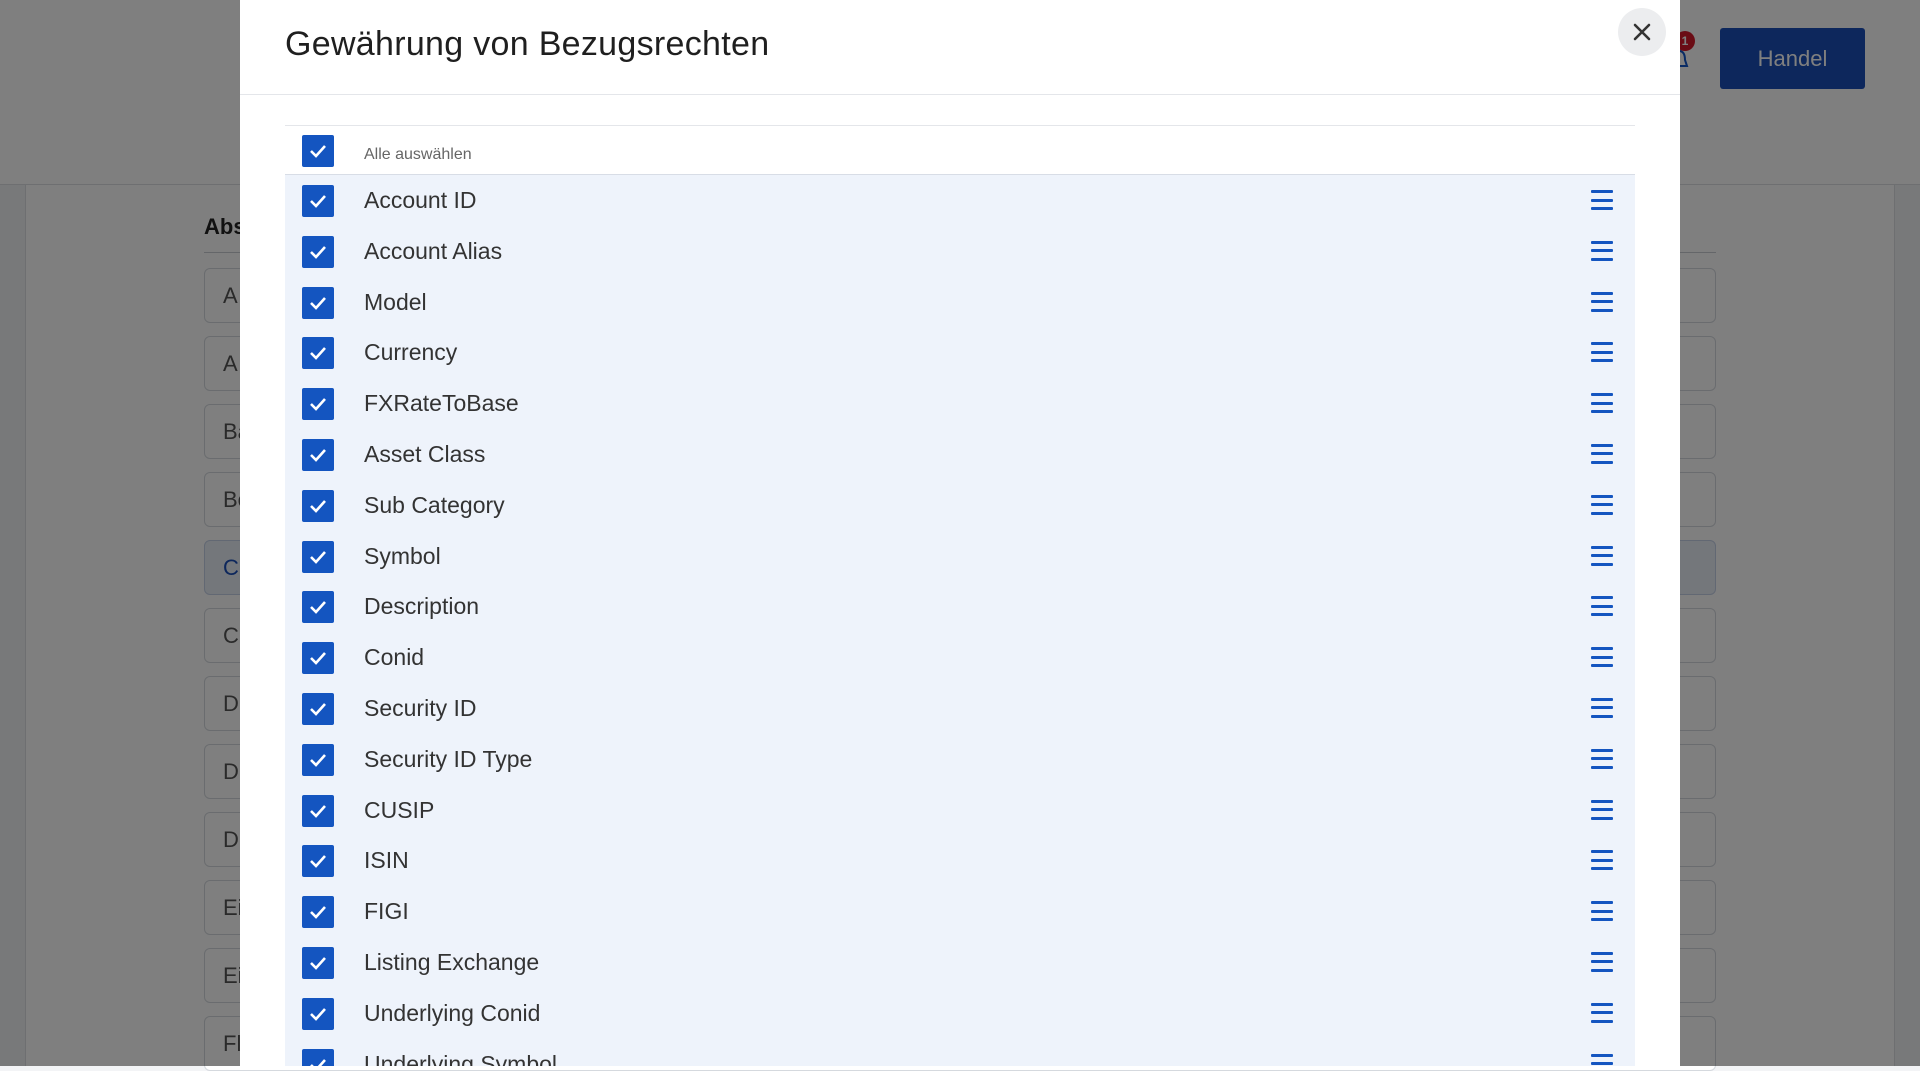 The width and height of the screenshot is (1920, 1071). I want to click on field-row: Underlying Symbol, so click(960, 1052).